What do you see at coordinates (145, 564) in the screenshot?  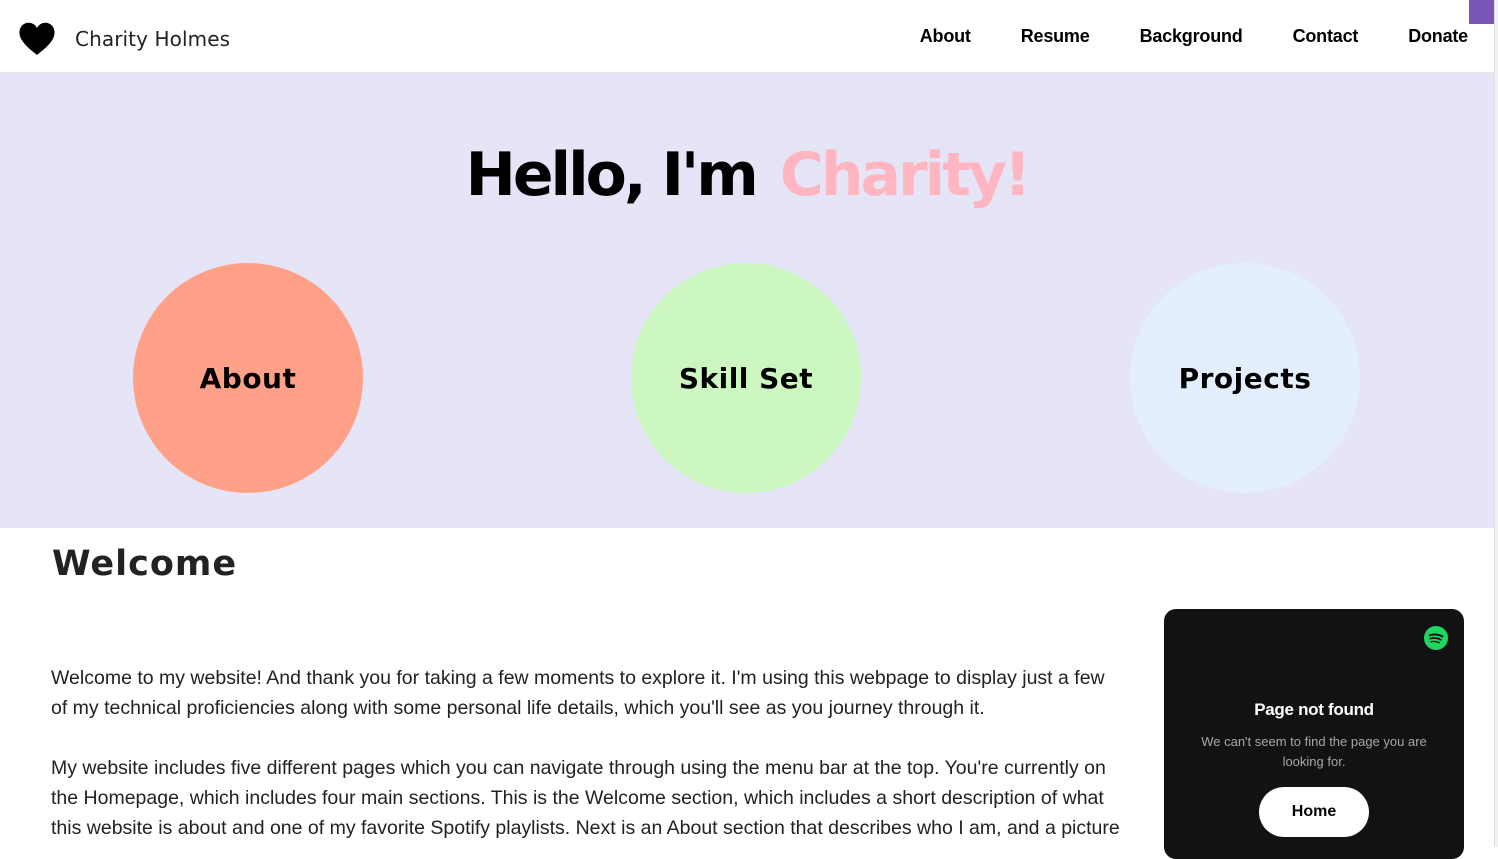 I see `welcome-heading: Welcome` at bounding box center [145, 564].